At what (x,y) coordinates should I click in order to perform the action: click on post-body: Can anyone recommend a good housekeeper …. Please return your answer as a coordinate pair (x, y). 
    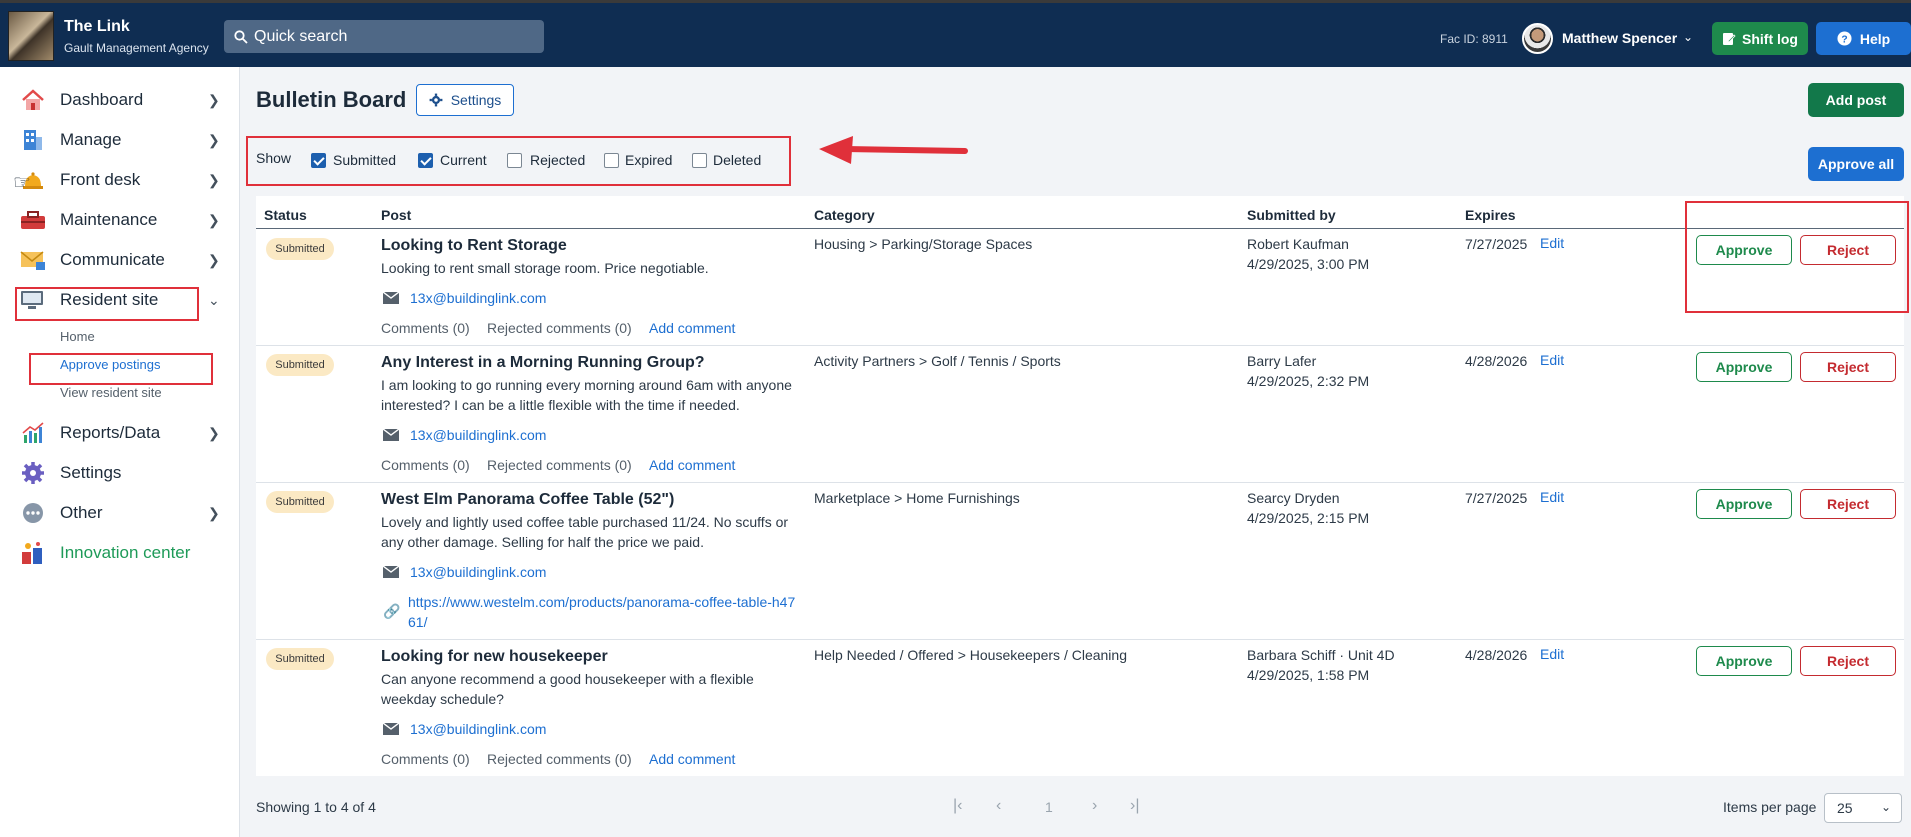
    Looking at the image, I should click on (567, 689).